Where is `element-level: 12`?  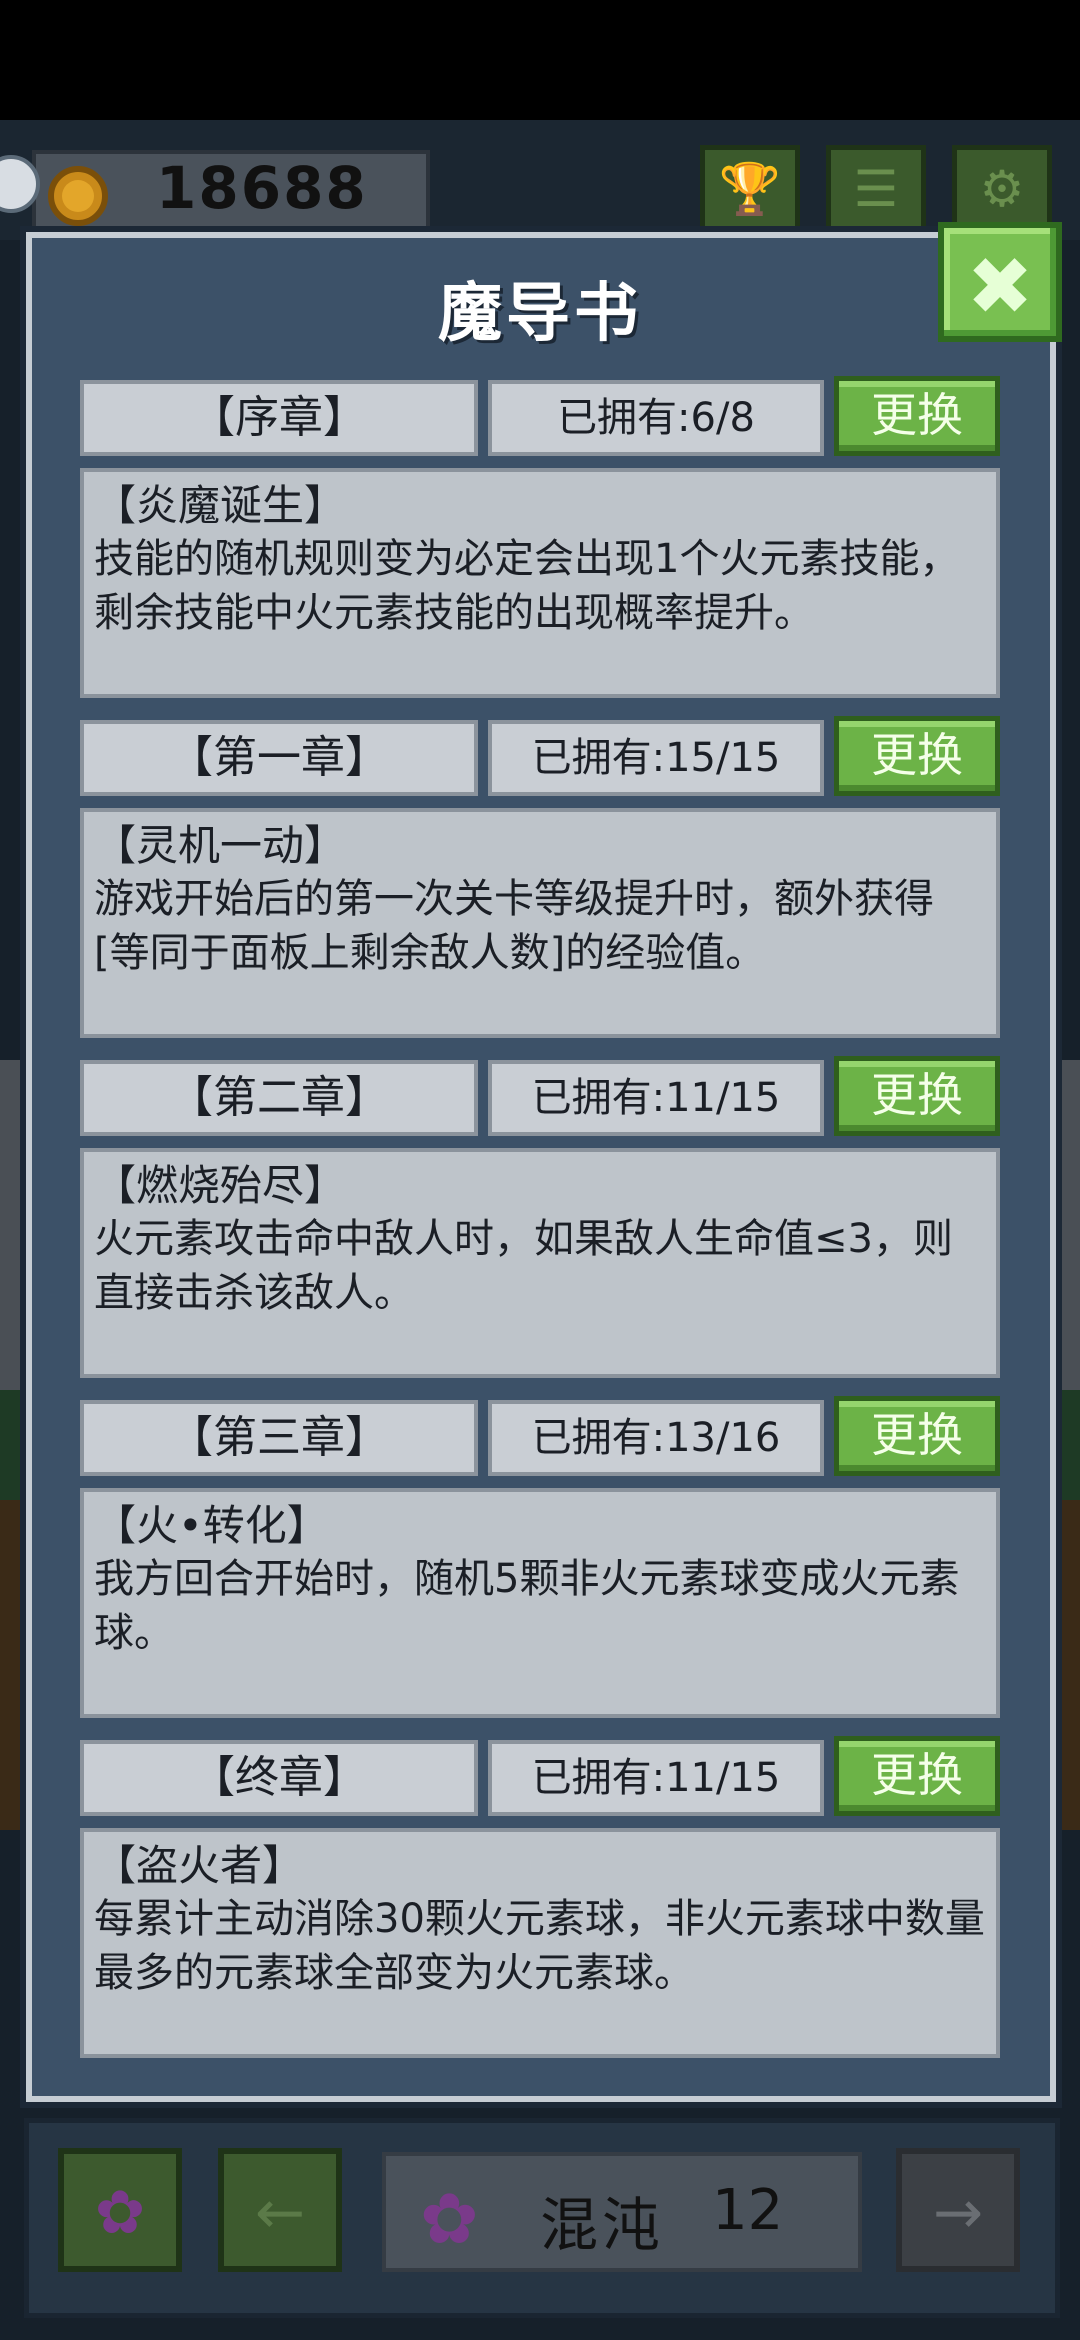 element-level: 12 is located at coordinates (748, 2210).